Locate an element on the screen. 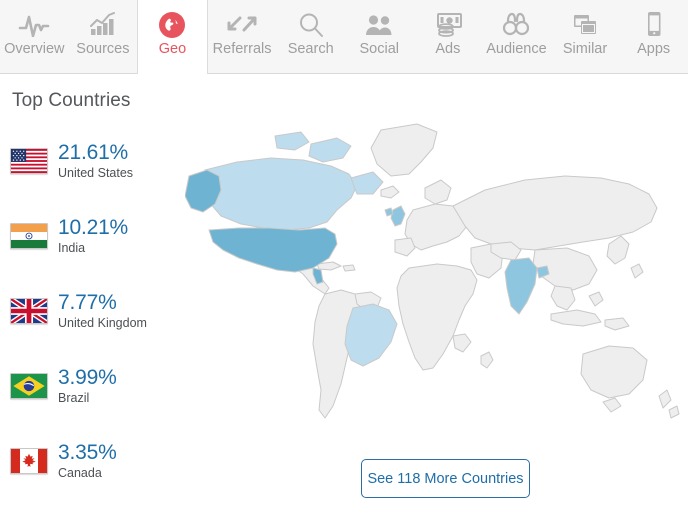 The width and height of the screenshot is (688, 523). phone-icon is located at coordinates (654, 24).